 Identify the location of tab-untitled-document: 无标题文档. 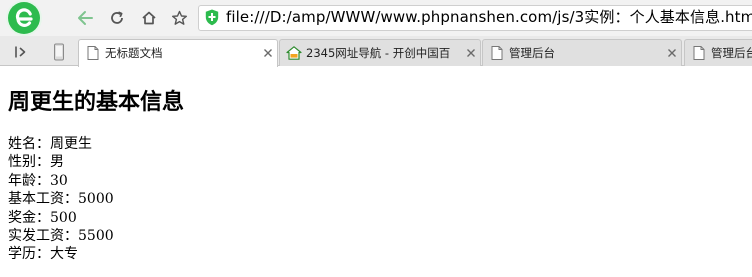
(178, 53).